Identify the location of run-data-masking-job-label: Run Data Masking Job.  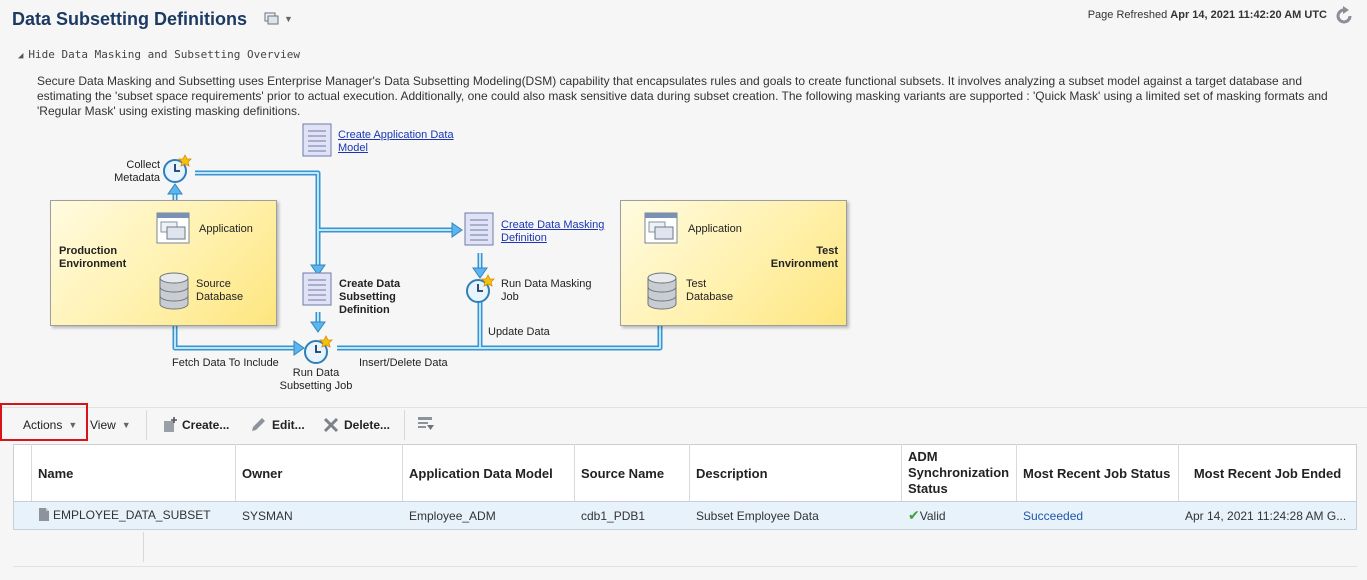
(546, 290).